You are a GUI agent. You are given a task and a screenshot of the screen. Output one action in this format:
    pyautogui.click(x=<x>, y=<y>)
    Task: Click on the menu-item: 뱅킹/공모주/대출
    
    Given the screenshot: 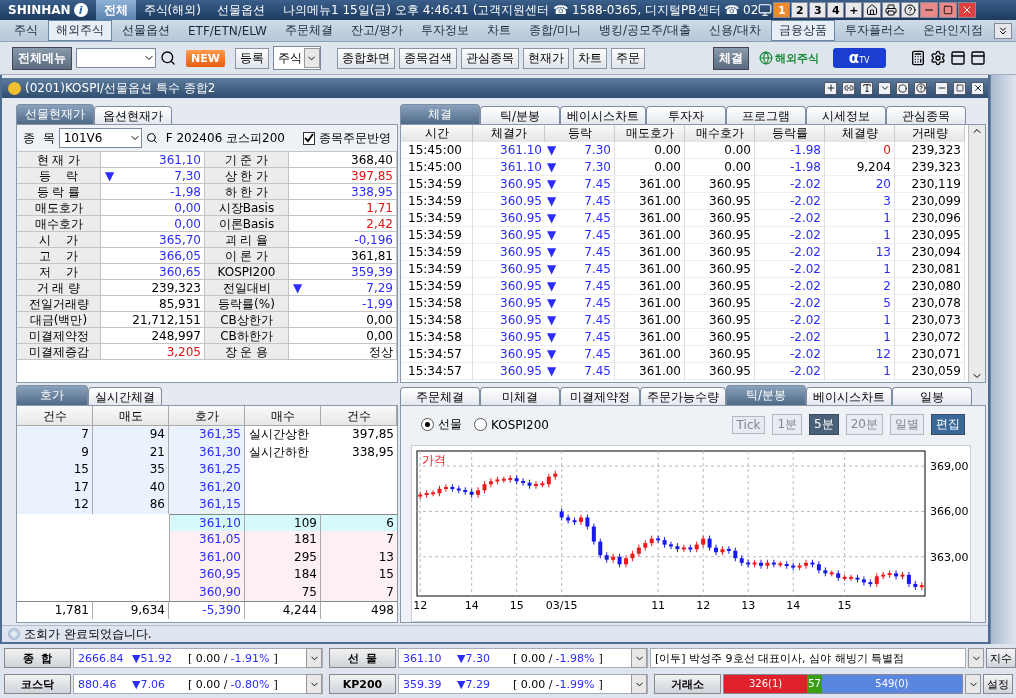 What is the action you would take?
    pyautogui.click(x=644, y=30)
    